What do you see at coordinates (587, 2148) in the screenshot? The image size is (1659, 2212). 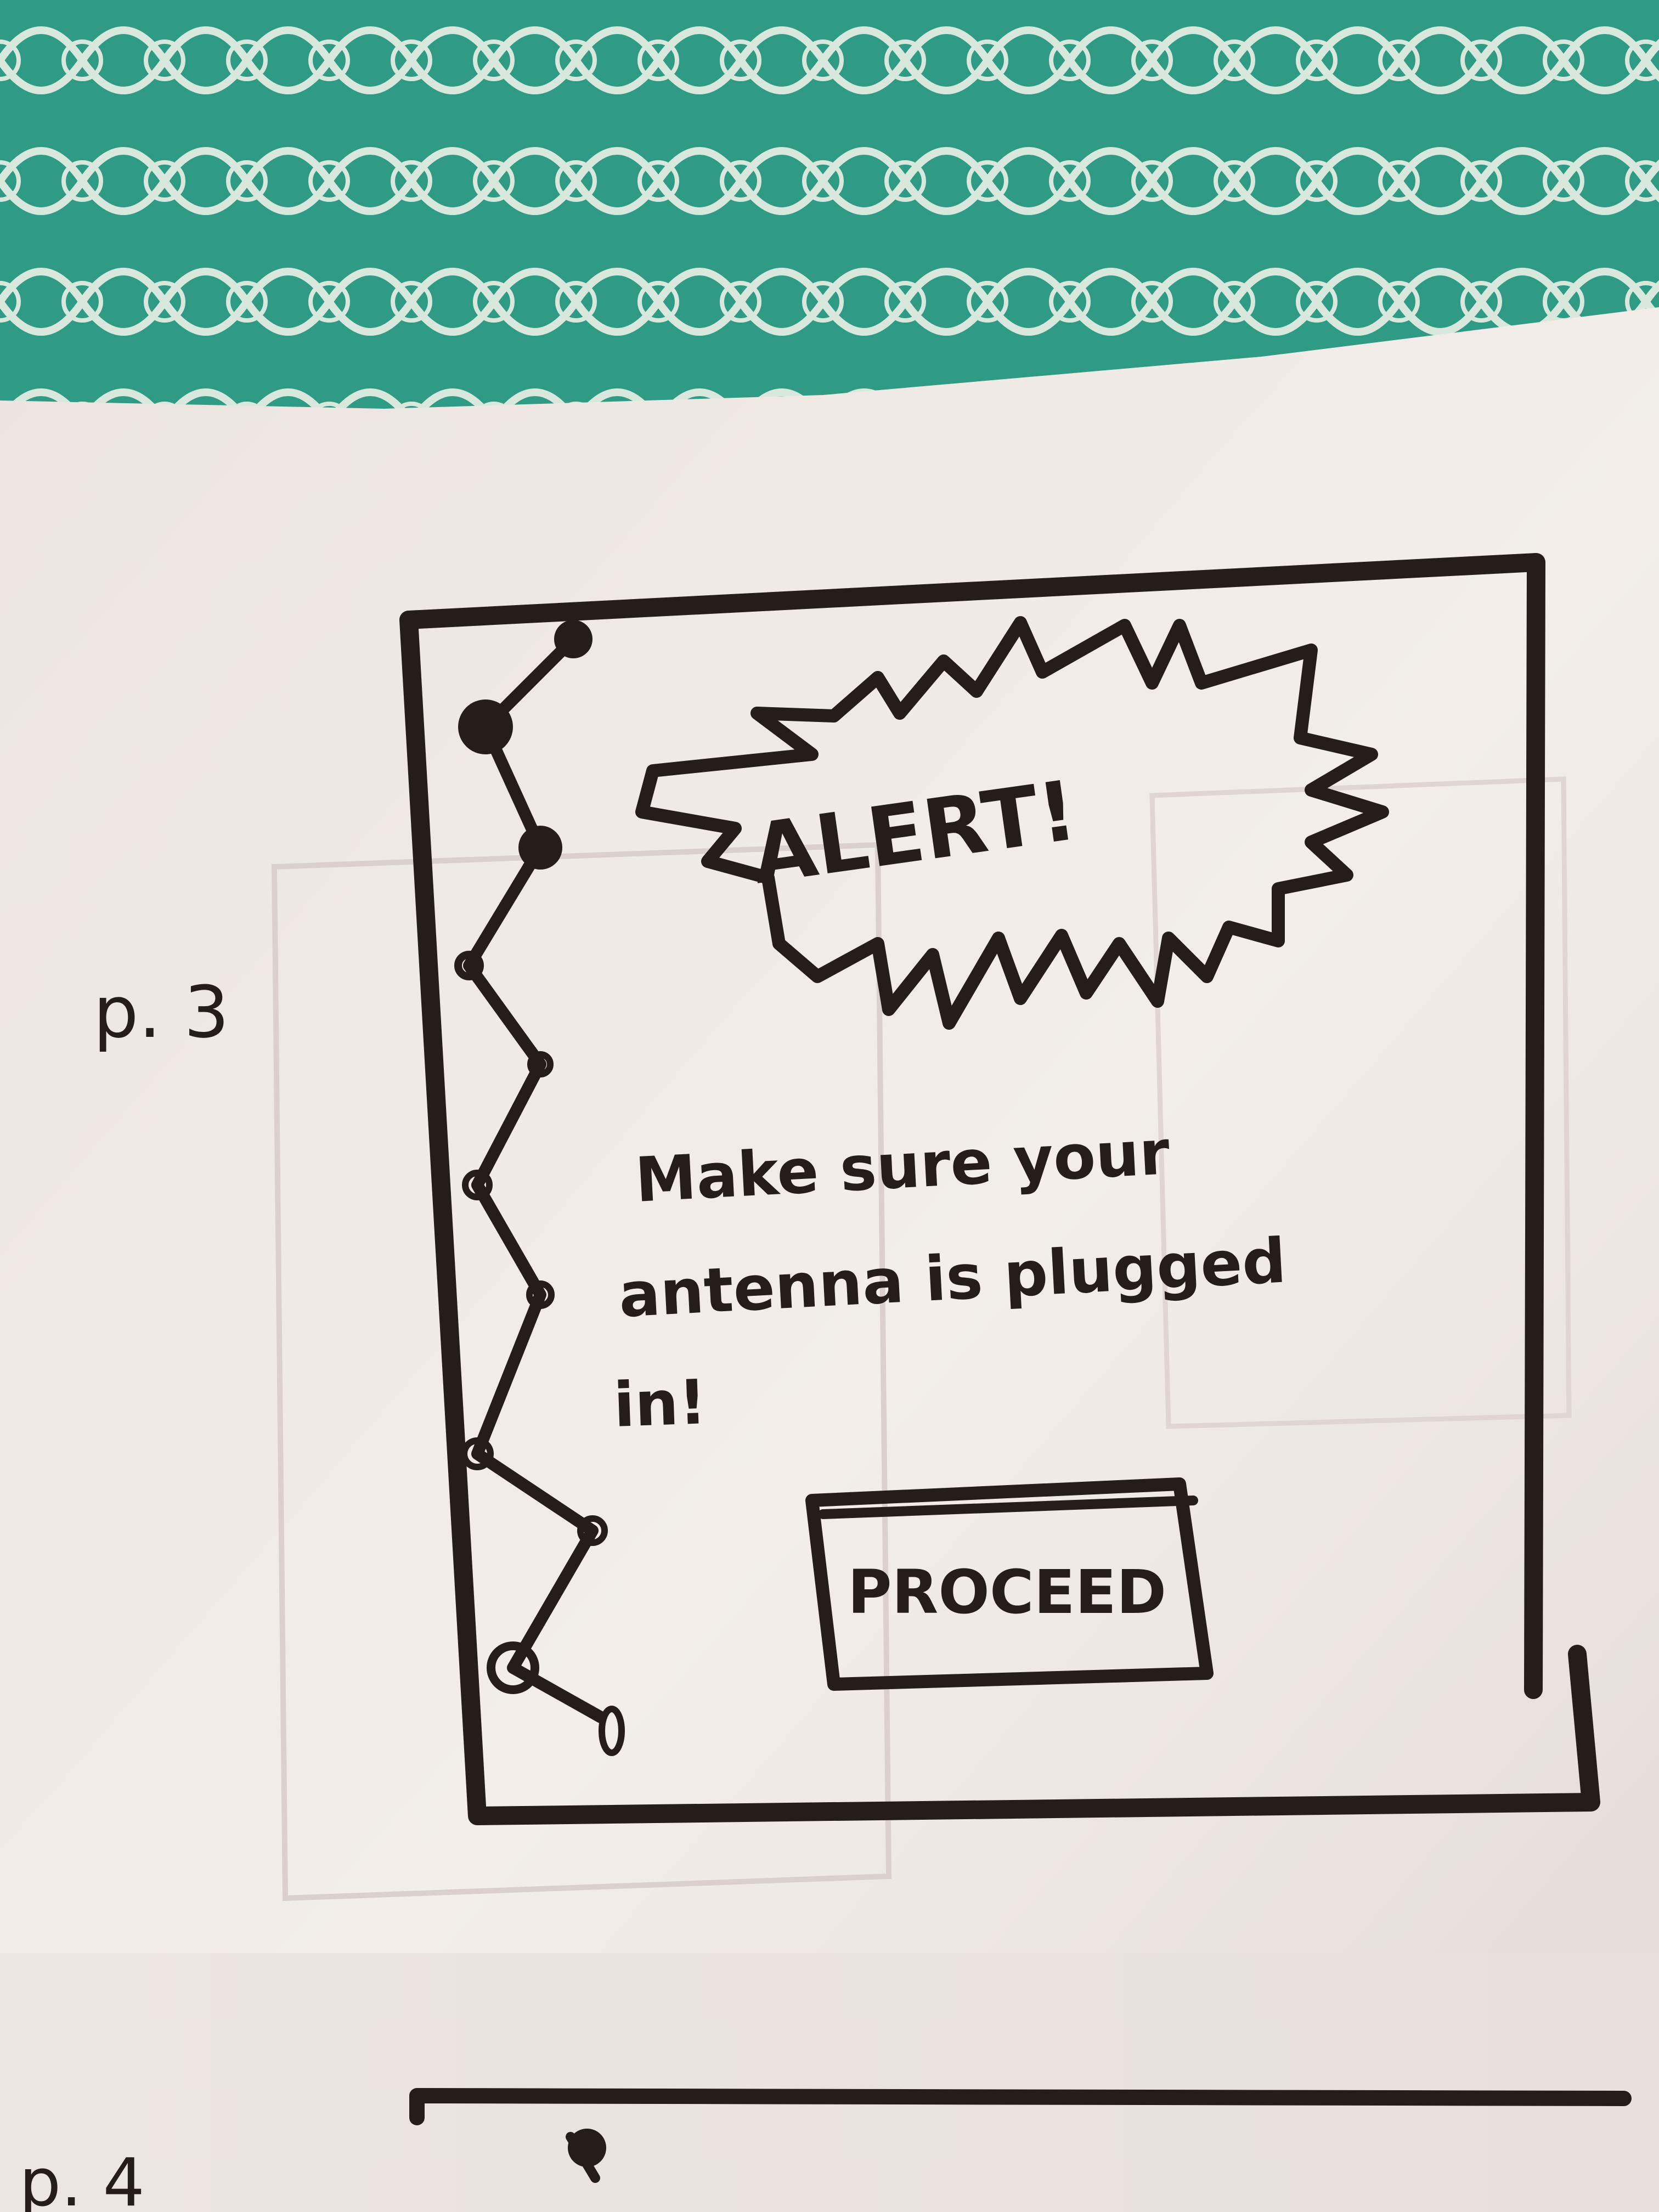 I see `next-wireframe-node-icon` at bounding box center [587, 2148].